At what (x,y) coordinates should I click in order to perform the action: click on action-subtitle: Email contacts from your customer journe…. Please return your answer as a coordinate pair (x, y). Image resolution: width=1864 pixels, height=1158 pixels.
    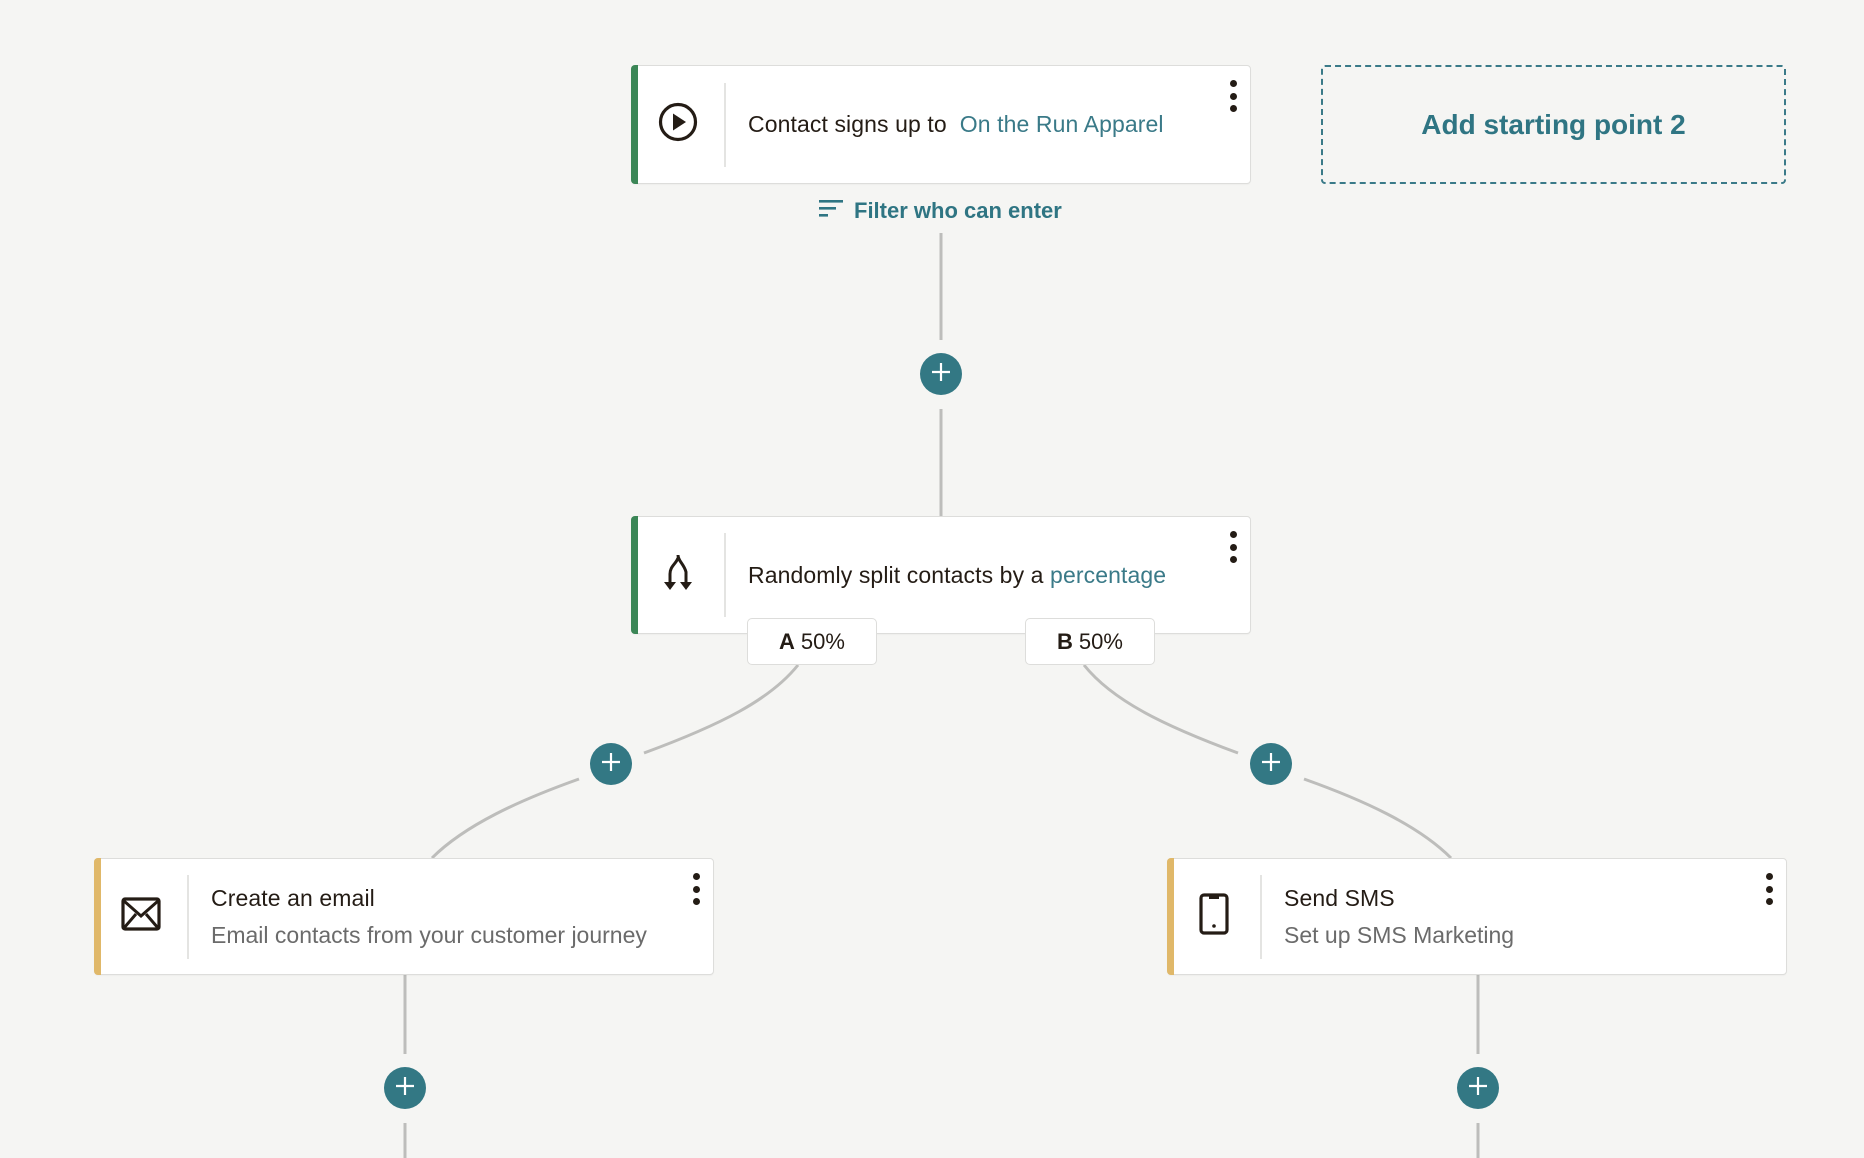
    Looking at the image, I should click on (429, 934).